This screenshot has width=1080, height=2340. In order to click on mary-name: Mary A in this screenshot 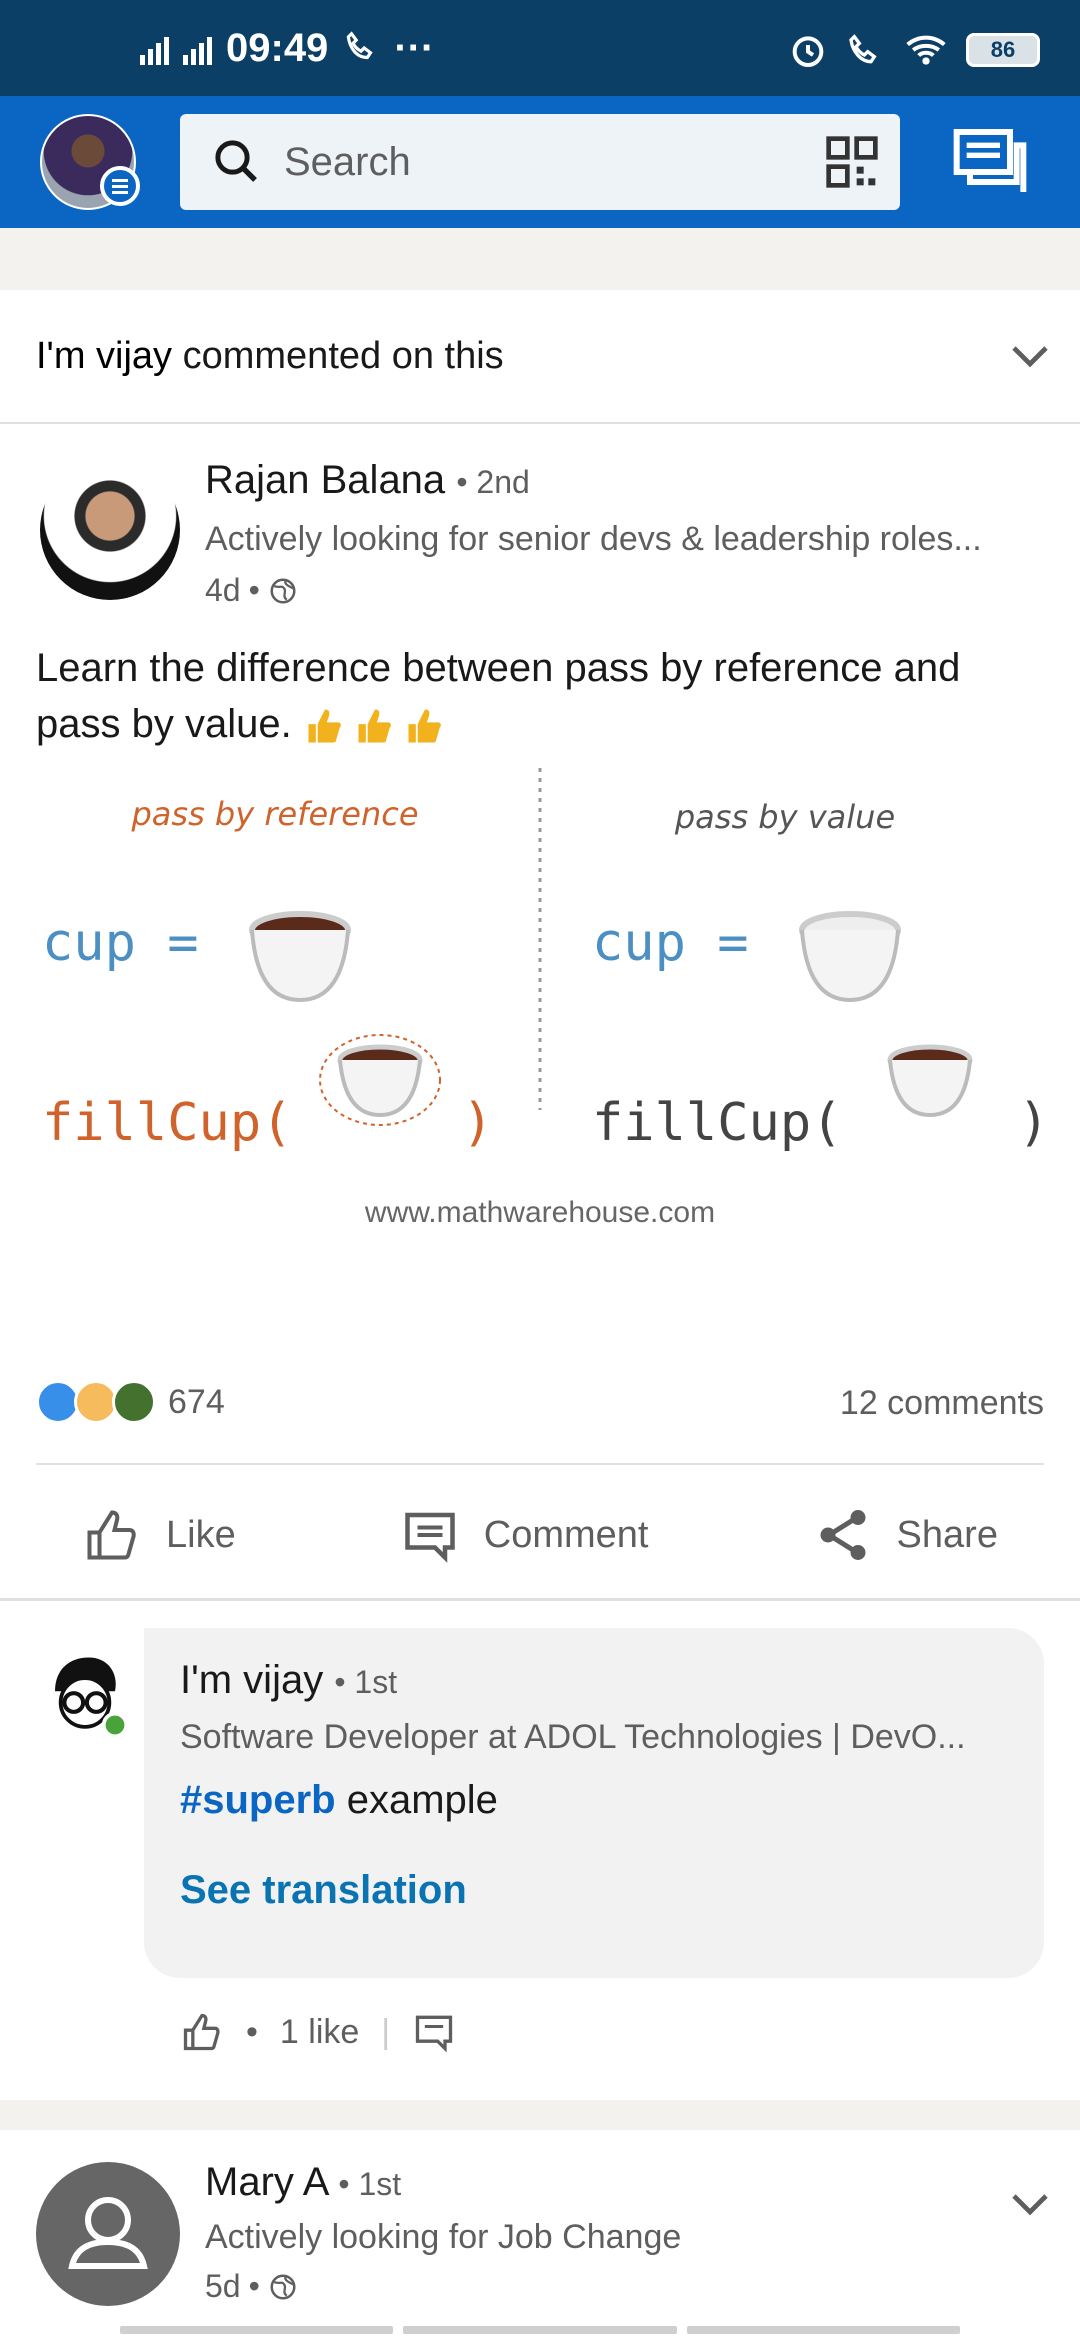, I will do `click(266, 2182)`.